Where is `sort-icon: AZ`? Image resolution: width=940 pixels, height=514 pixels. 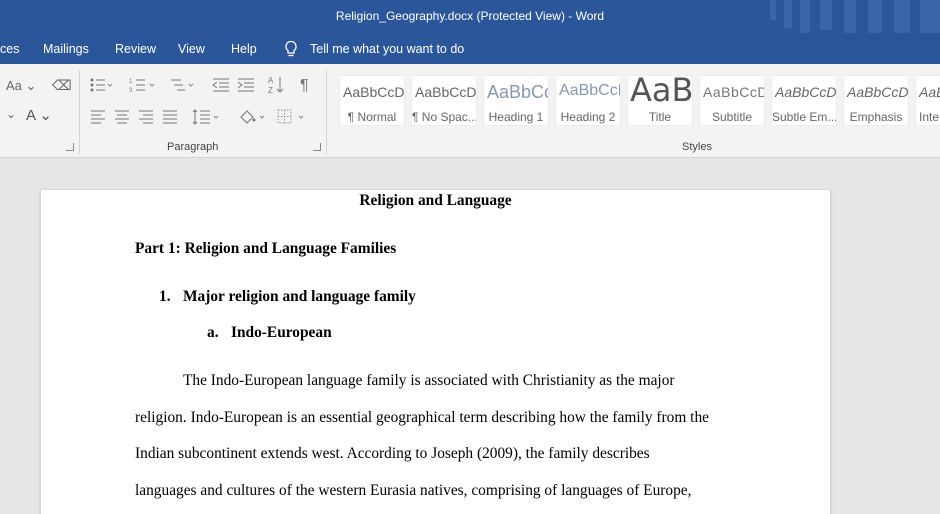
sort-icon: AZ is located at coordinates (276, 85).